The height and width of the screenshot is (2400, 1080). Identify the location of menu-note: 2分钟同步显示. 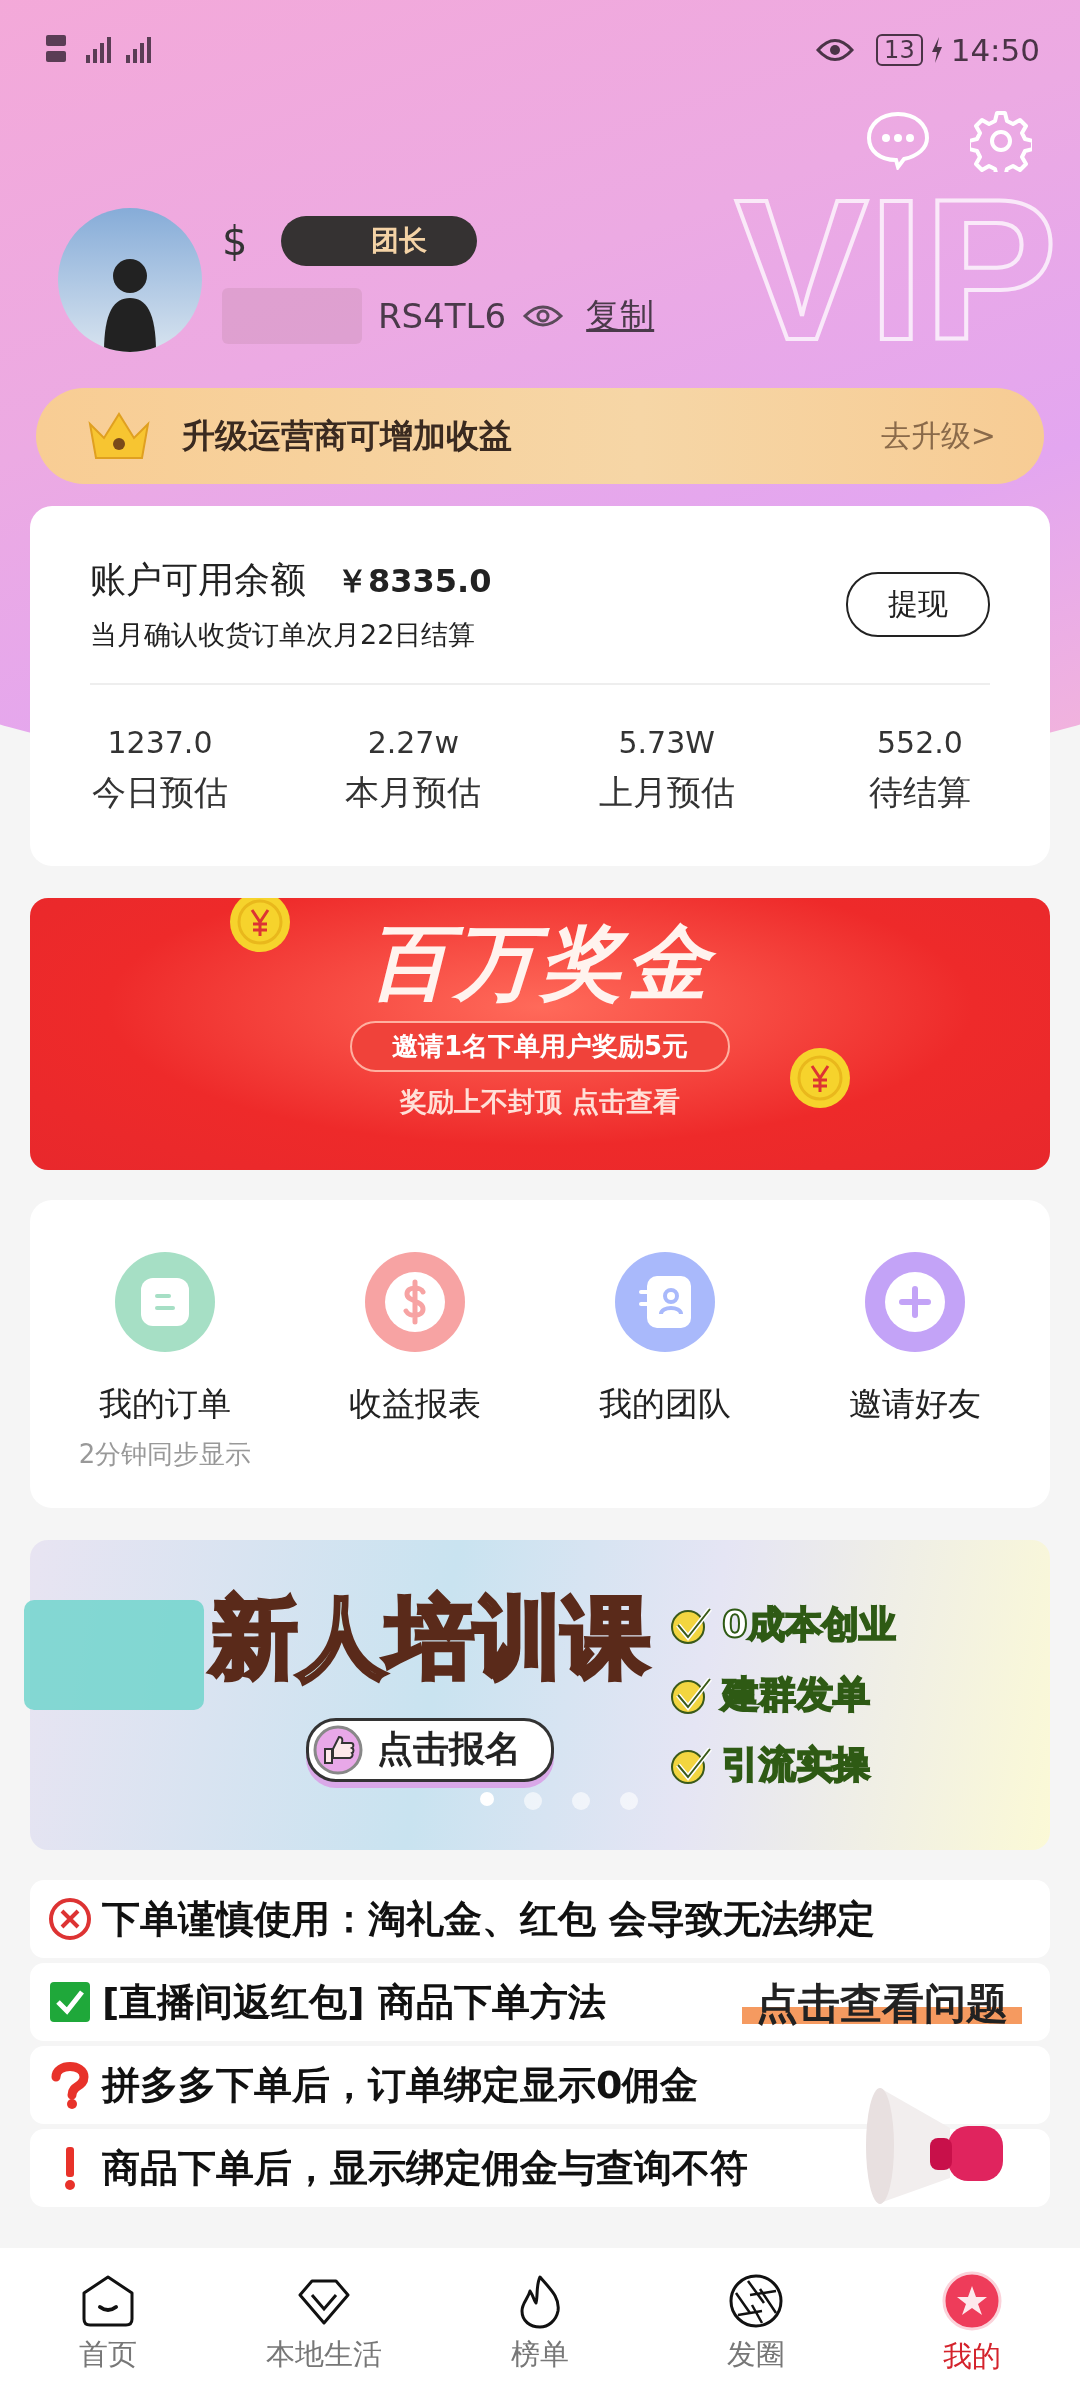
(165, 1454).